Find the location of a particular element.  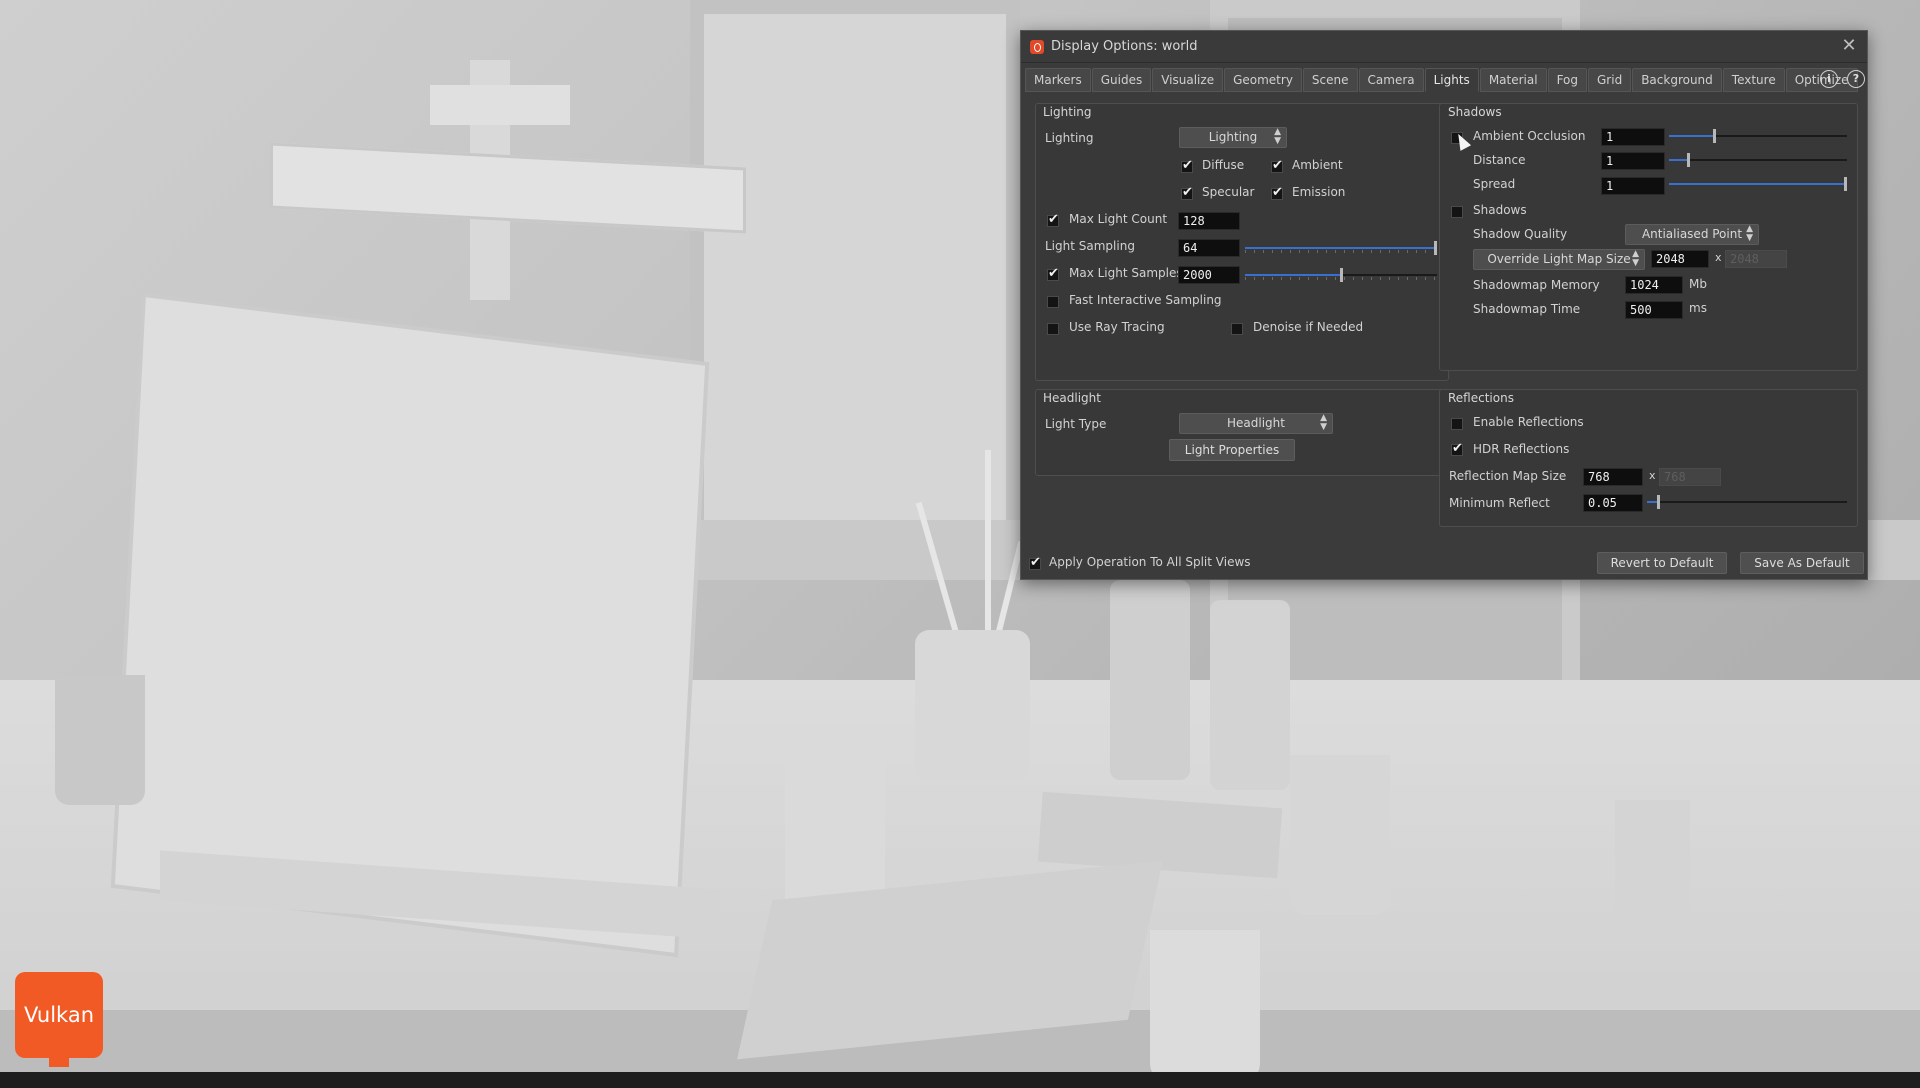

reflection-map-size-separator: x is located at coordinates (1652, 475).